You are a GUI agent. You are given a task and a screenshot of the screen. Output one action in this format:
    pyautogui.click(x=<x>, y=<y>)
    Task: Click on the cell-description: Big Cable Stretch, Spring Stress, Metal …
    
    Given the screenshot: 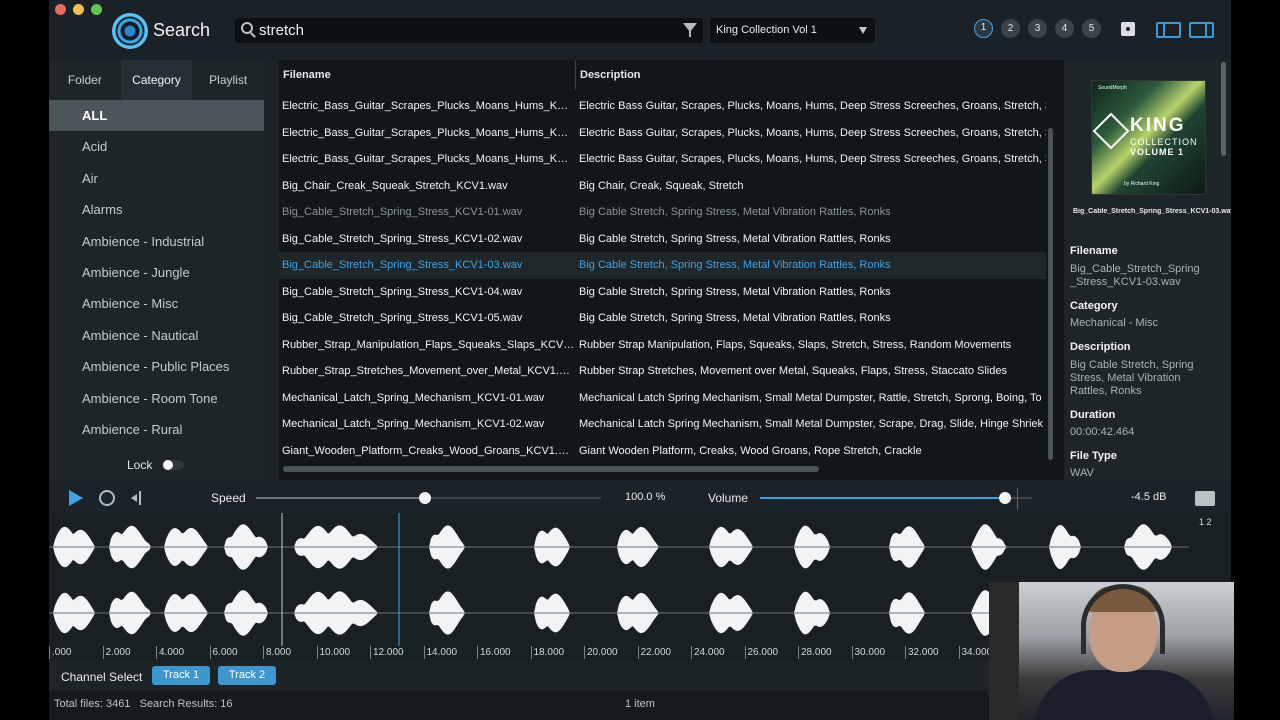 What is the action you would take?
    pyautogui.click(x=735, y=291)
    